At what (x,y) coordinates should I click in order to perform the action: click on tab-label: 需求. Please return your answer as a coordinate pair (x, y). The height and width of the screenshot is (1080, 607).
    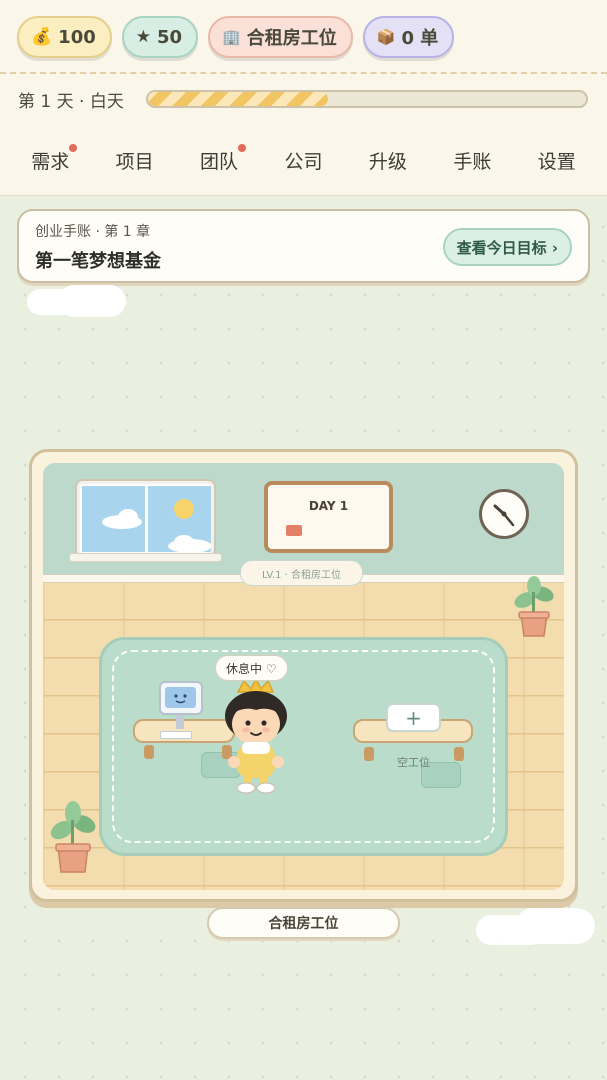
    Looking at the image, I should click on (50, 161).